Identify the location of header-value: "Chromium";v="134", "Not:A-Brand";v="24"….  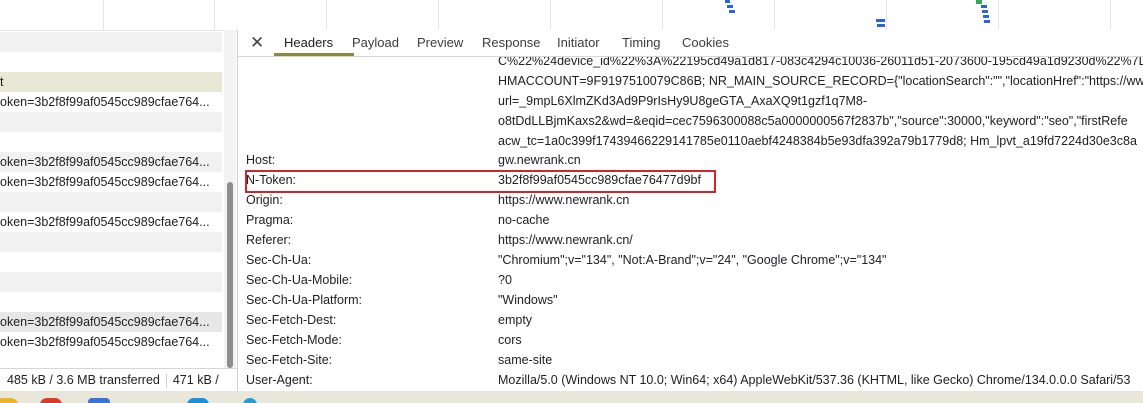
(692, 260).